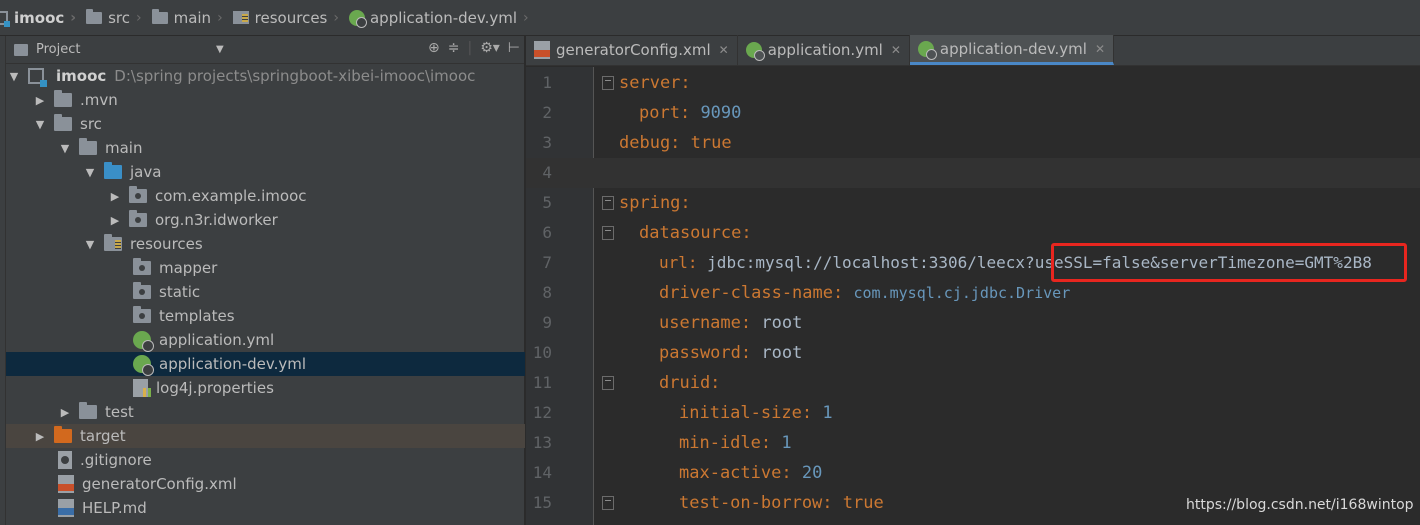  Describe the element at coordinates (265, 412) in the screenshot. I see `tree-item-test: ▶ test` at that location.